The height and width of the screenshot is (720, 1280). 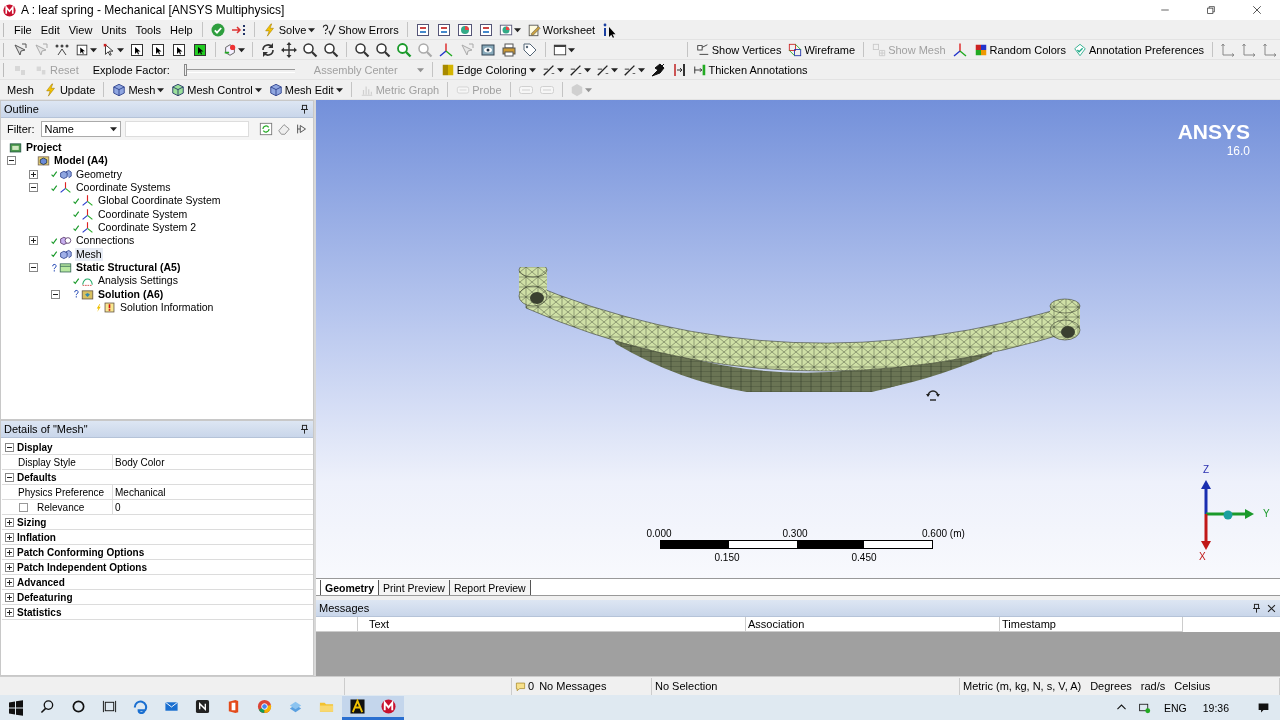 I want to click on toolbar-button: Edge Coloring, so click(x=488, y=69).